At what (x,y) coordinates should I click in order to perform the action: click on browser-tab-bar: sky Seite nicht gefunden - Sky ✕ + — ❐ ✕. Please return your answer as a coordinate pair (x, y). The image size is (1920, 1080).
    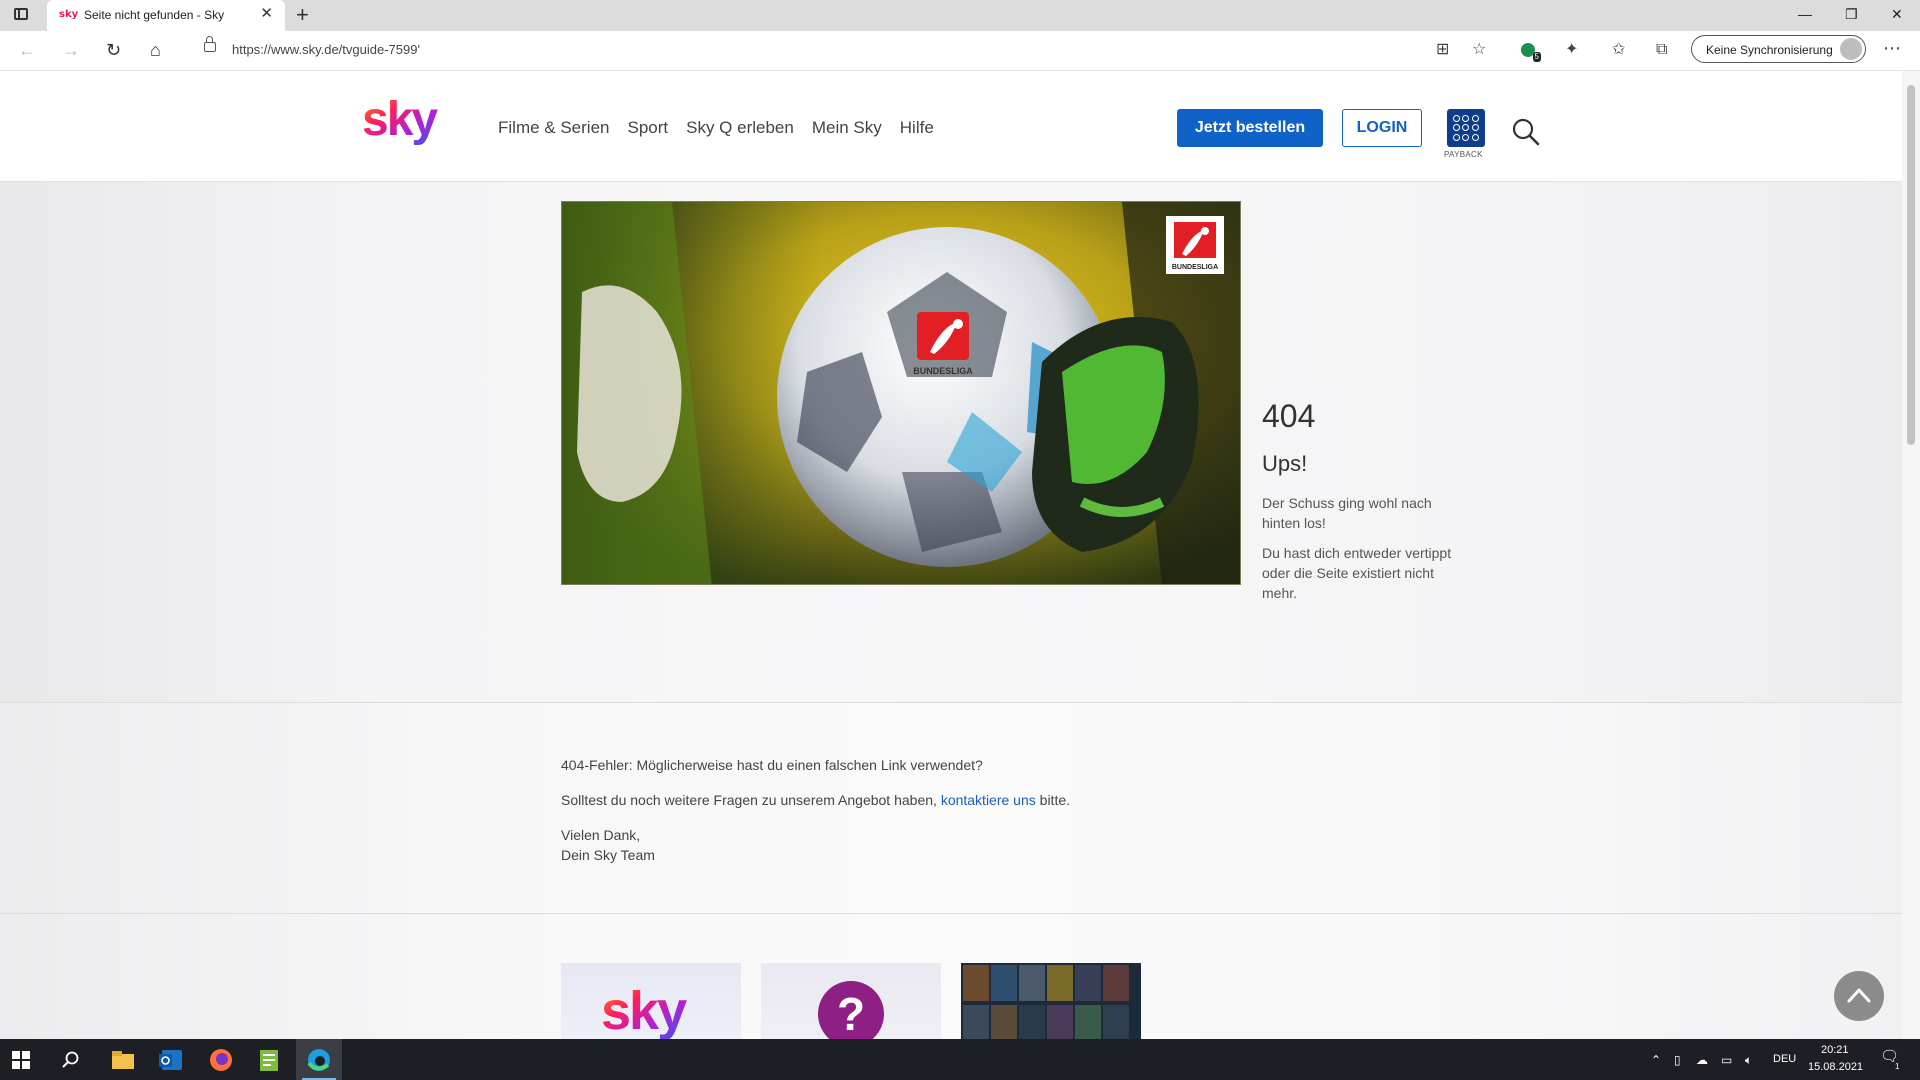
    Looking at the image, I should click on (960, 15).